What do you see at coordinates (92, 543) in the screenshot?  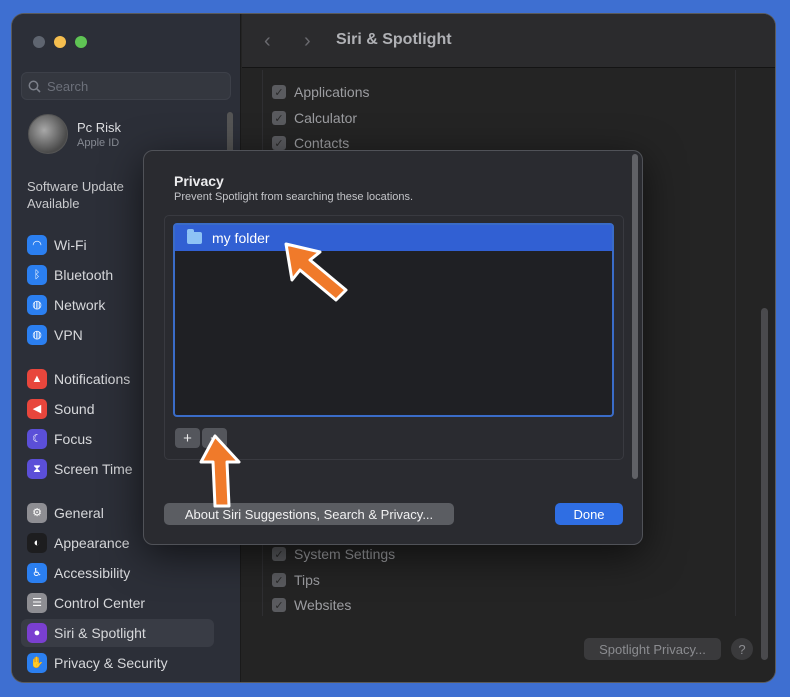 I see `sidebar-item-label: Appearance` at bounding box center [92, 543].